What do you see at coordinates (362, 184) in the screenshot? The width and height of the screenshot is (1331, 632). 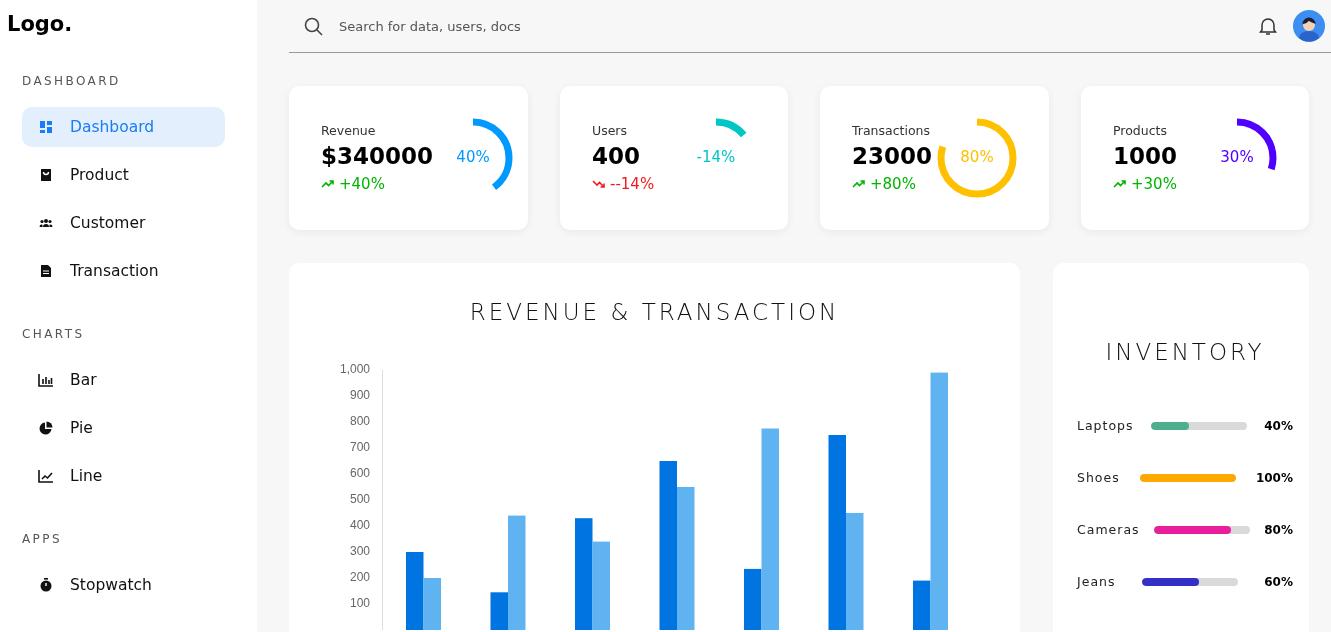 I see `stat-change: +40%` at bounding box center [362, 184].